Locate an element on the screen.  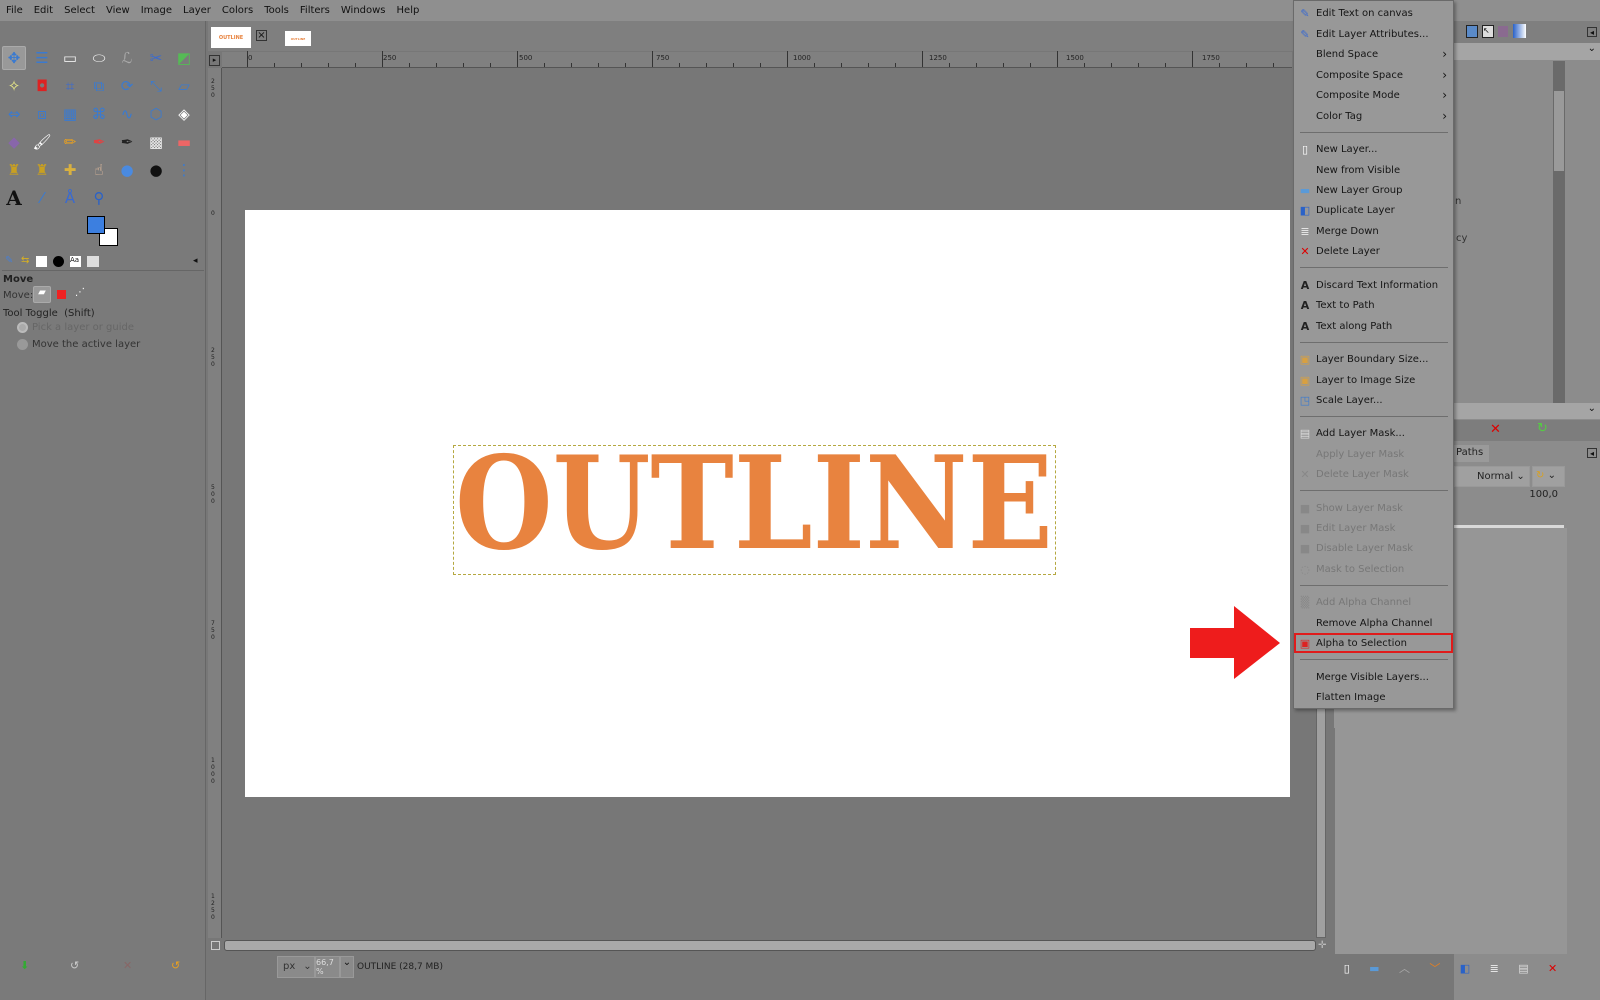
unit-select: px ⌄ is located at coordinates (296, 966).